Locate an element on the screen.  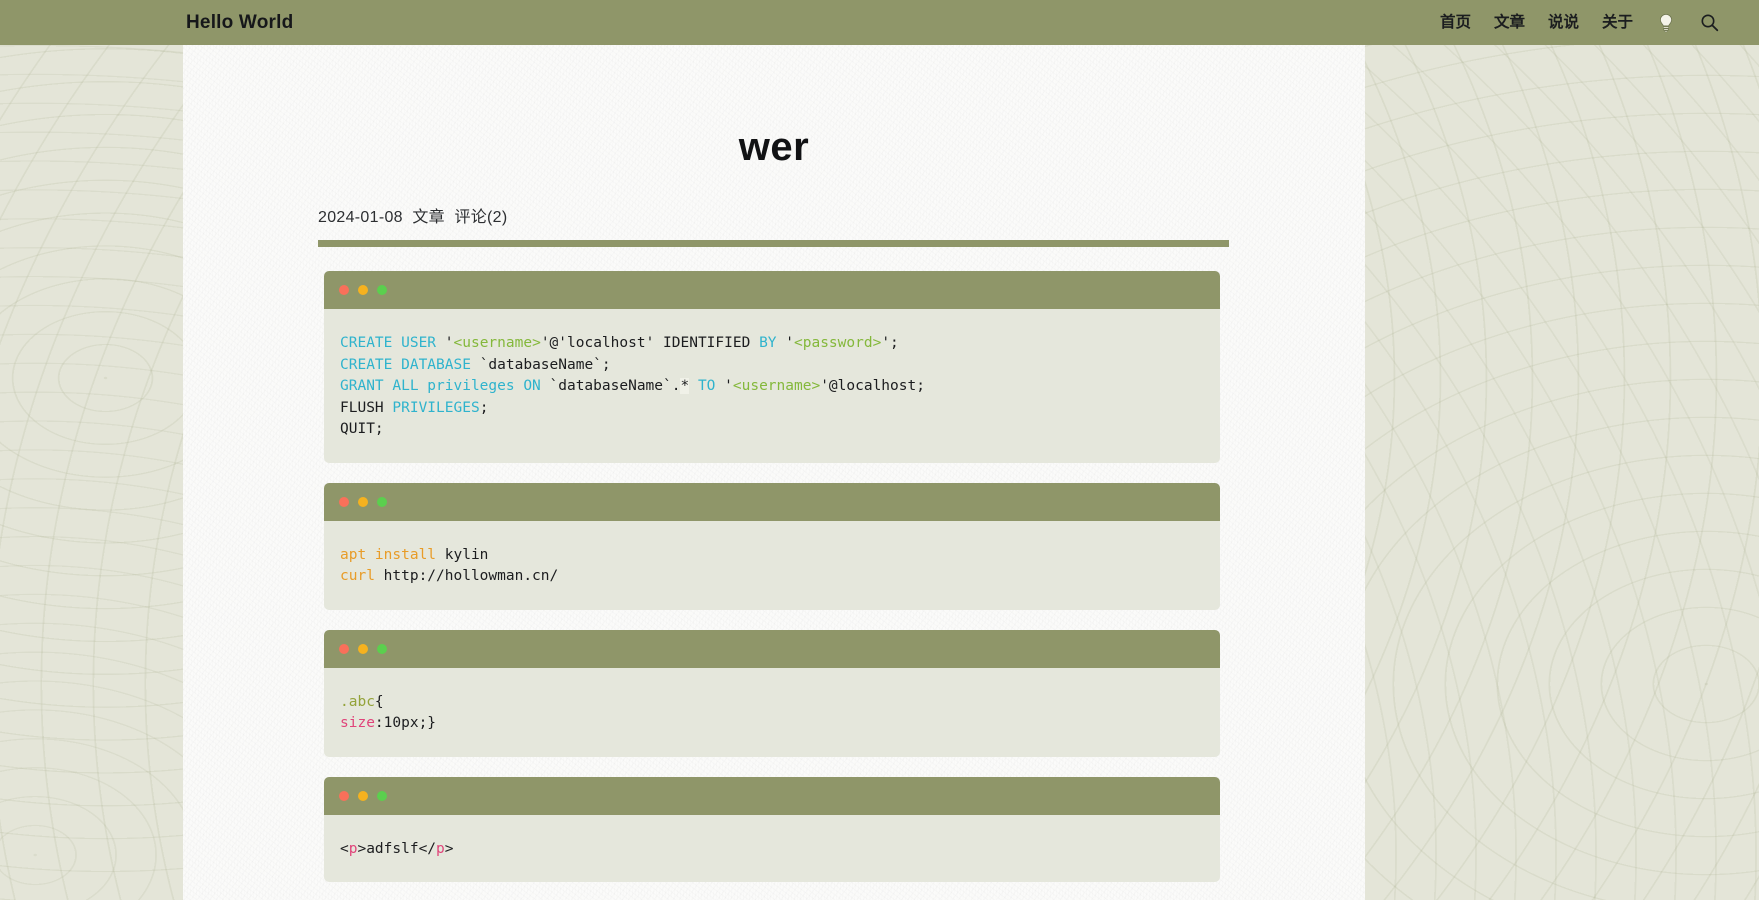
meta-divider-rule is located at coordinates (773, 243).